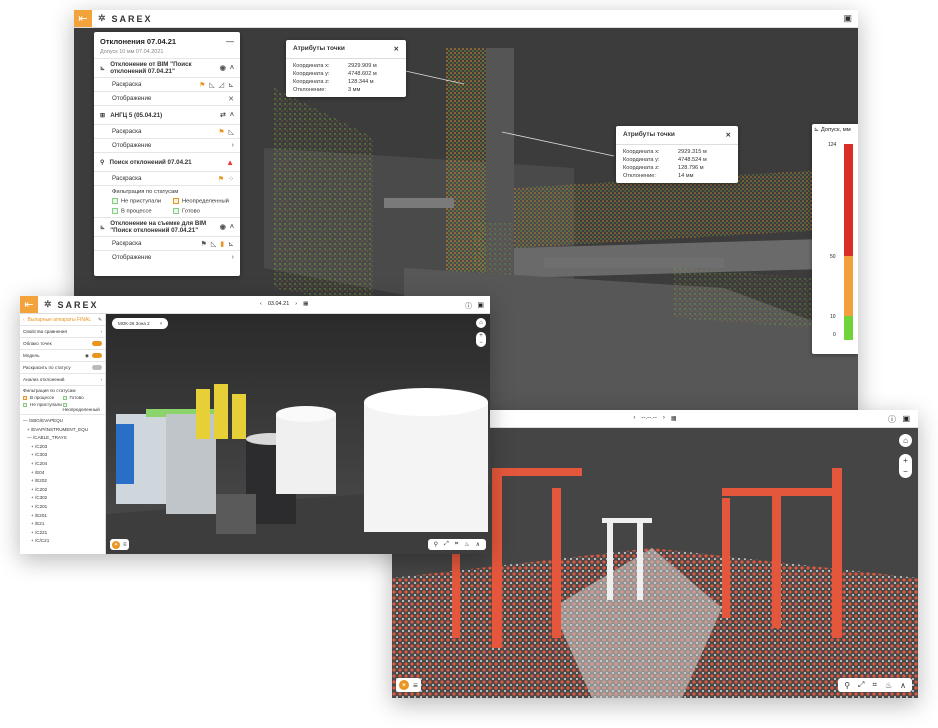  What do you see at coordinates (62, 524) in the screenshot?
I see `tree-item: + /E21` at bounding box center [62, 524].